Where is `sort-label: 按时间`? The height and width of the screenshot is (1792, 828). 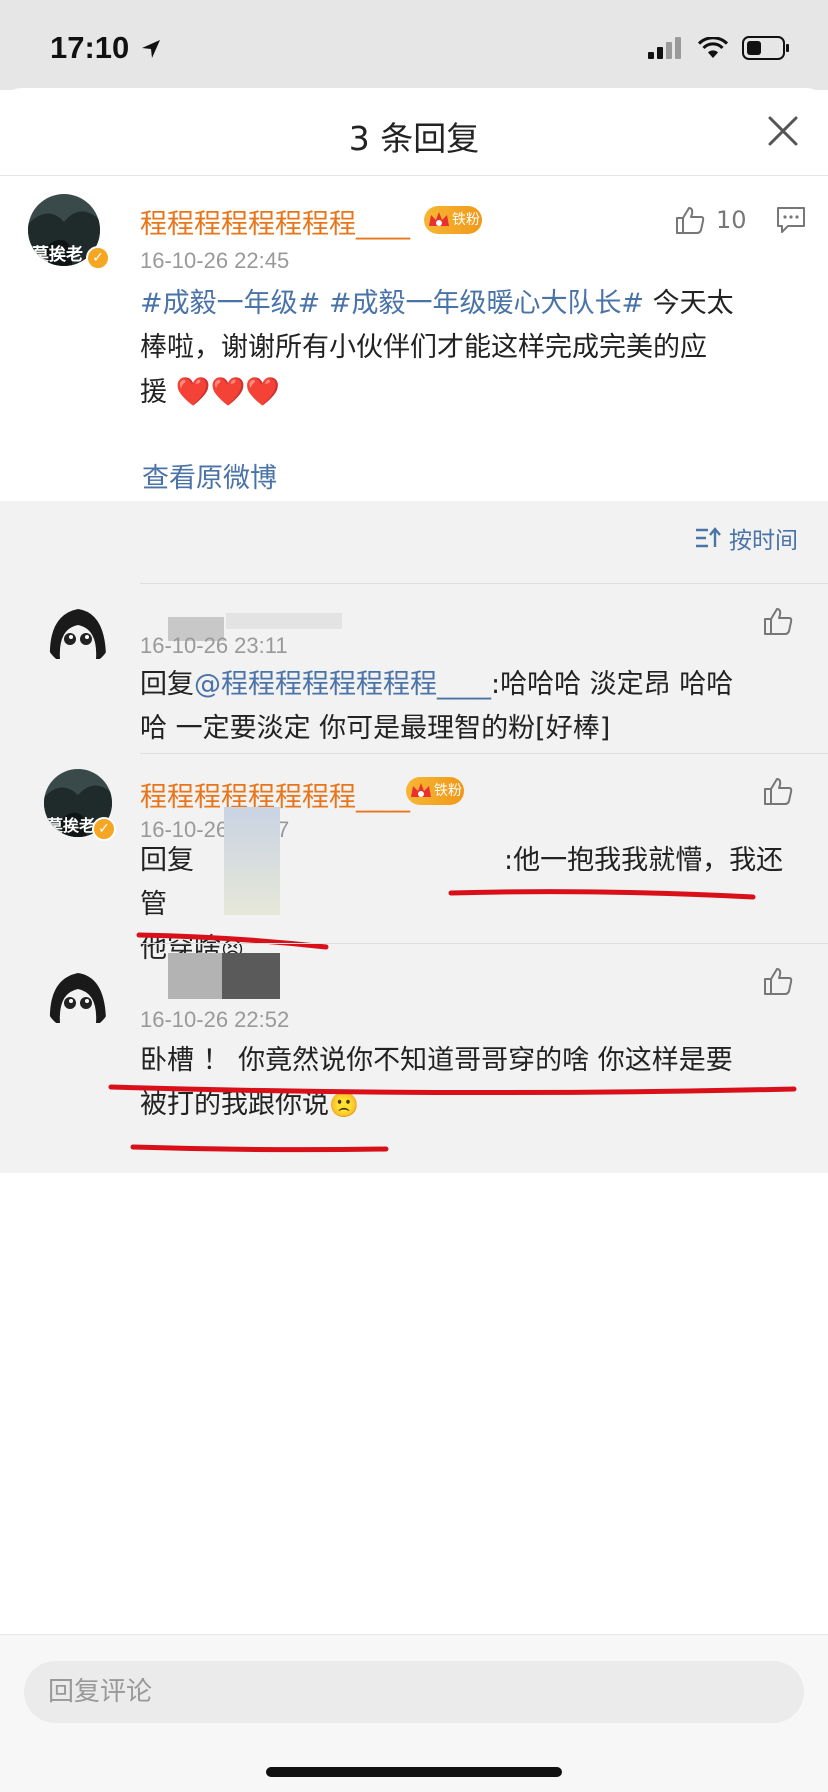 sort-label: 按时间 is located at coordinates (763, 541).